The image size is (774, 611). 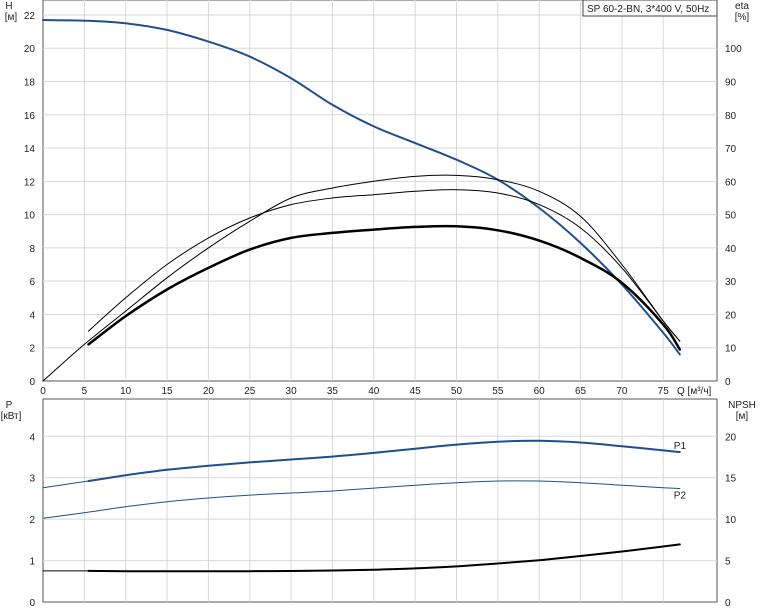 I want to click on left-tick-label: 16, so click(x=30, y=116).